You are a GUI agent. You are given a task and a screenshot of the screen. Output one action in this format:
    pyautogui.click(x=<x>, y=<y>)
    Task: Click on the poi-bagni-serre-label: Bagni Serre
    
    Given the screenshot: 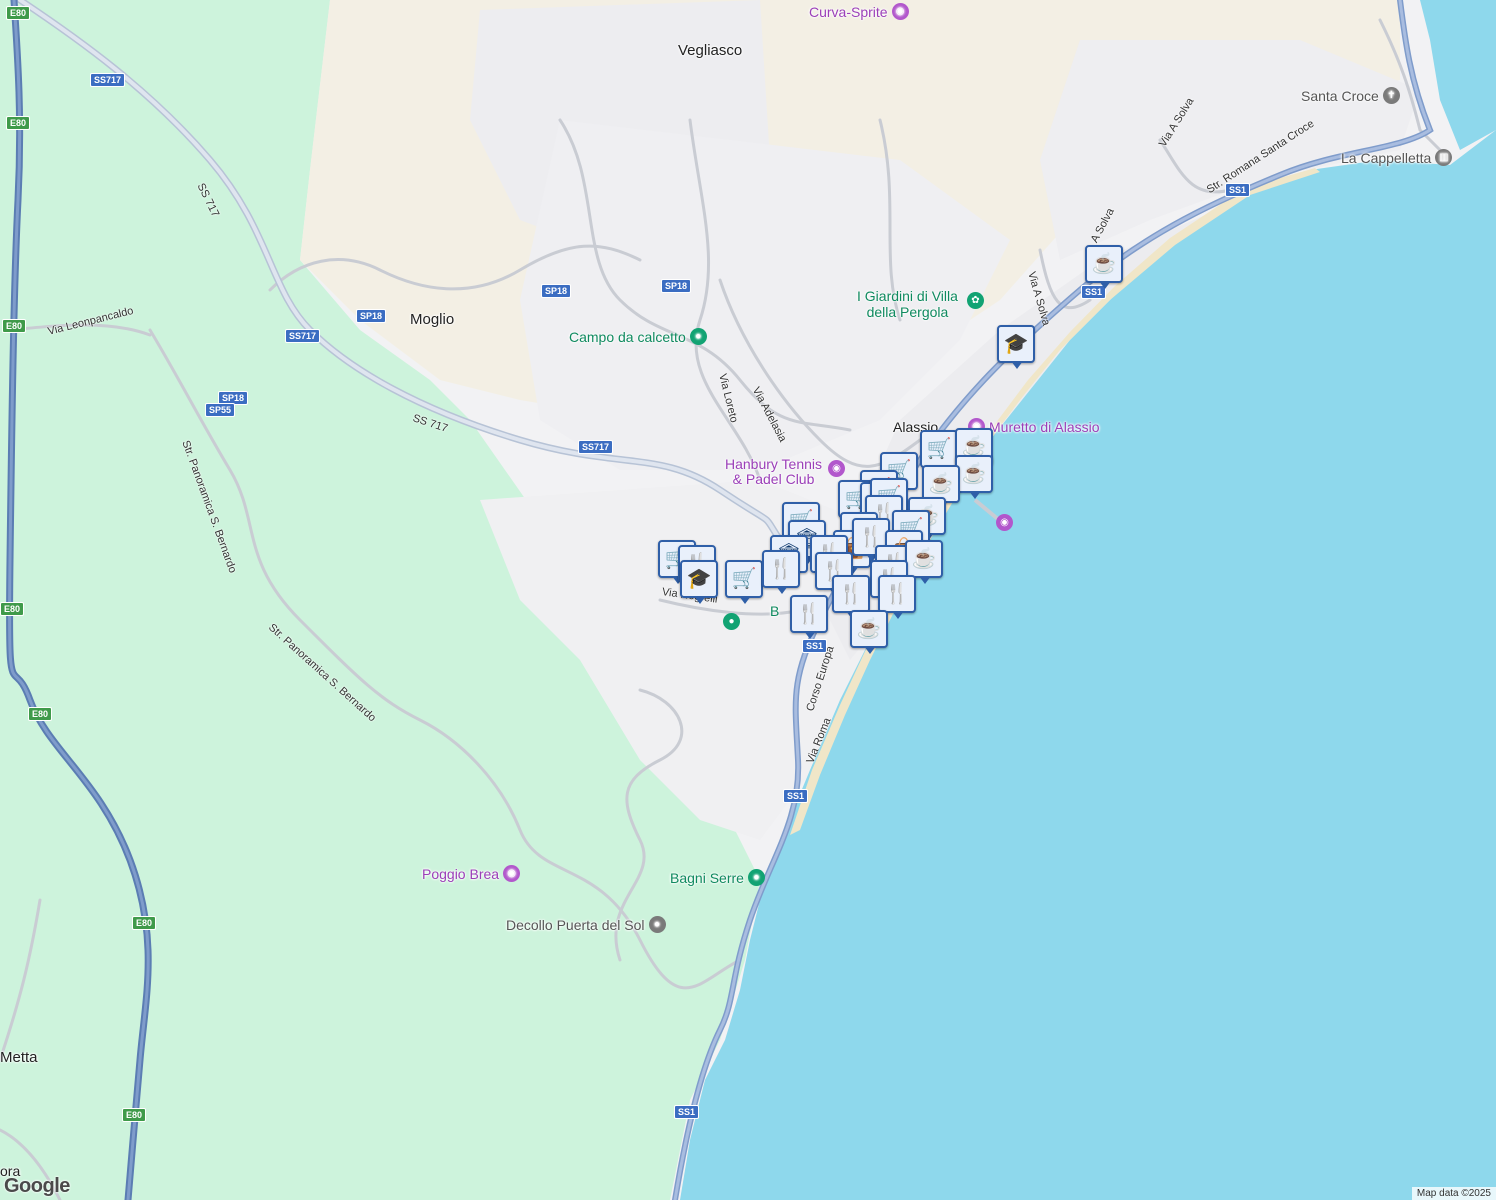 What is the action you would take?
    pyautogui.click(x=707, y=877)
    